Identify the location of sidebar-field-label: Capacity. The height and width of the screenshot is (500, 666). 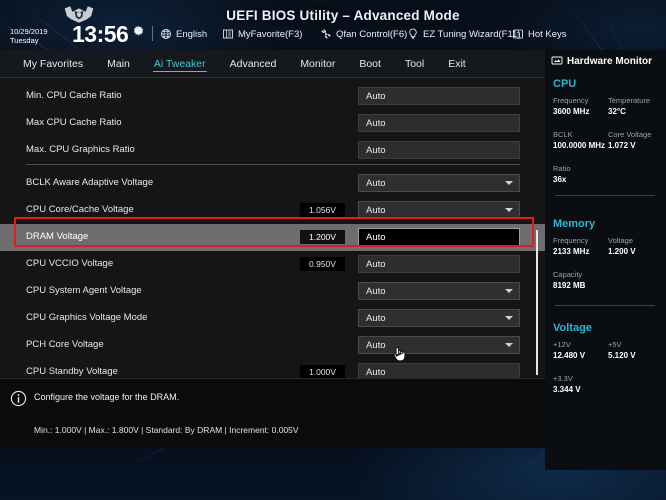
(568, 274).